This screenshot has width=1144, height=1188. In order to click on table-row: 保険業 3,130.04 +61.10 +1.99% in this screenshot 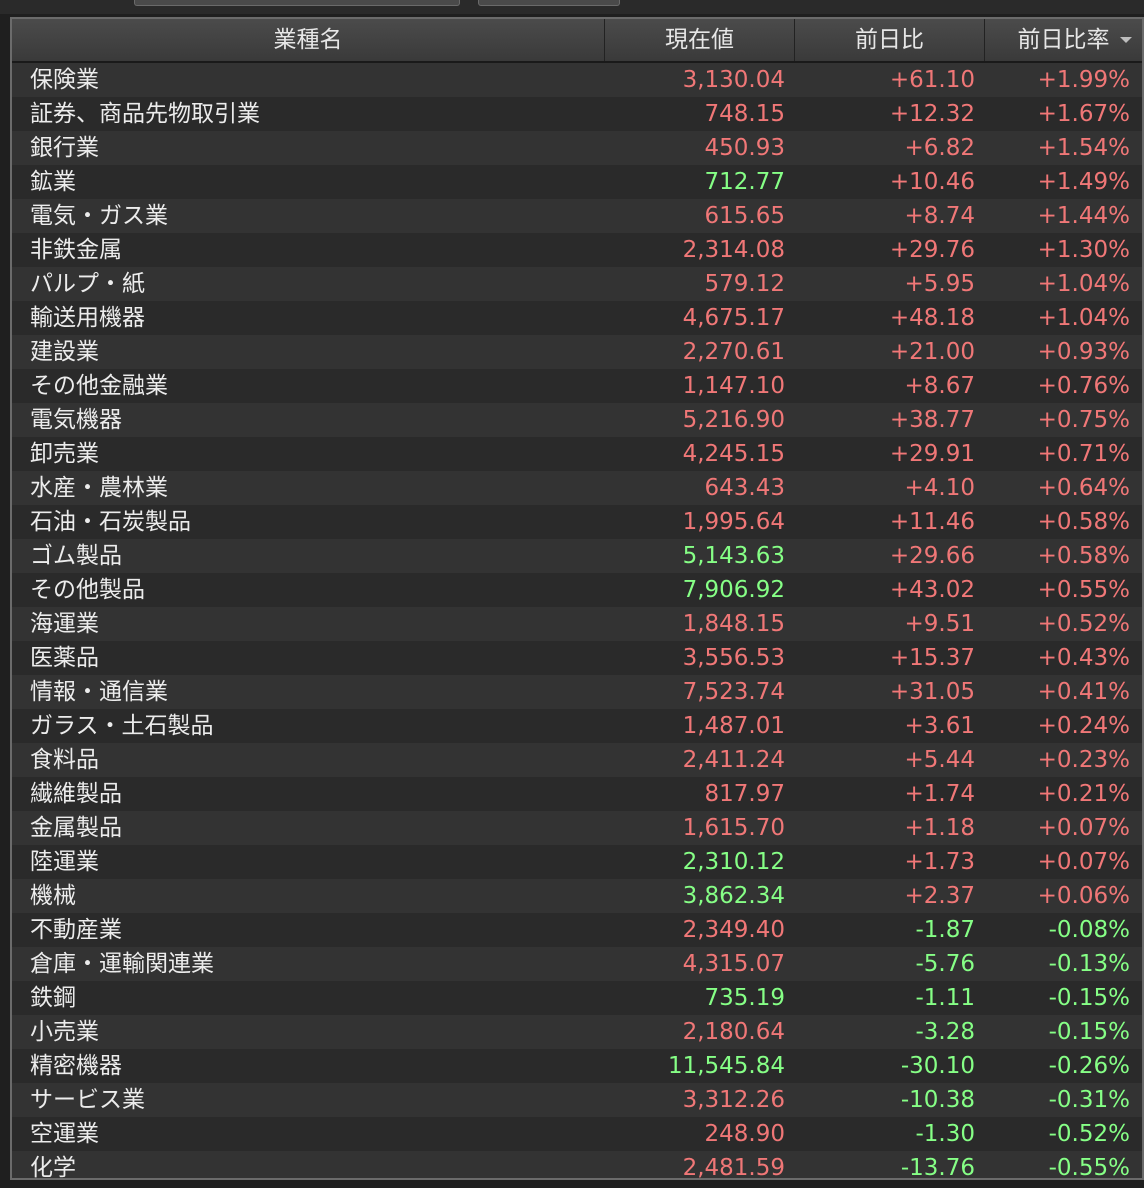, I will do `click(577, 80)`.